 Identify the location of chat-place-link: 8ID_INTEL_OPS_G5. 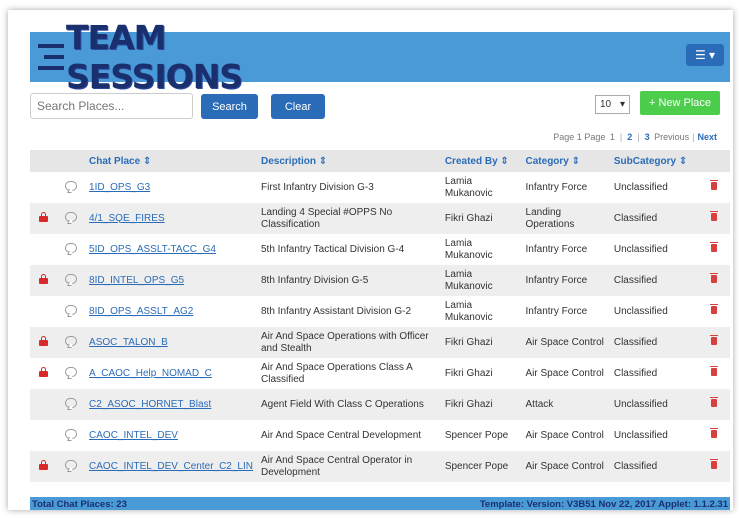
(136, 280).